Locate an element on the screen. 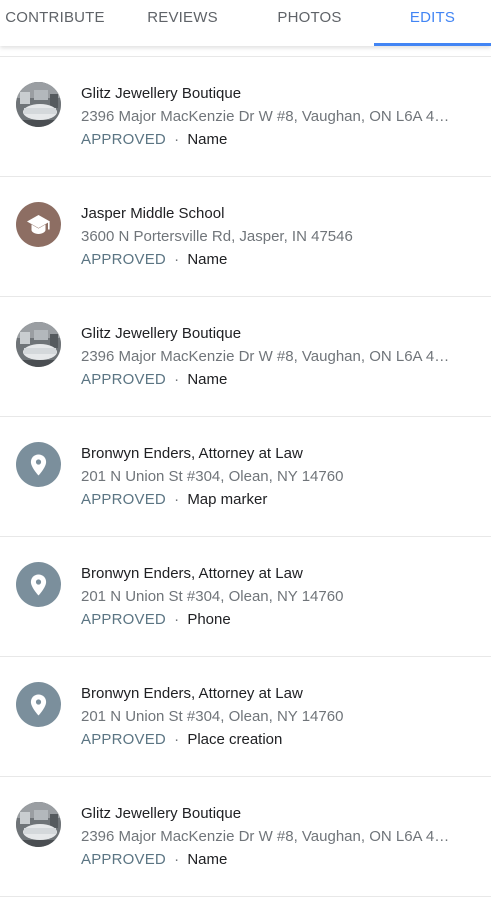 Image resolution: width=491 pixels, height=902 pixels. tab-label: PHOTOS is located at coordinates (309, 17).